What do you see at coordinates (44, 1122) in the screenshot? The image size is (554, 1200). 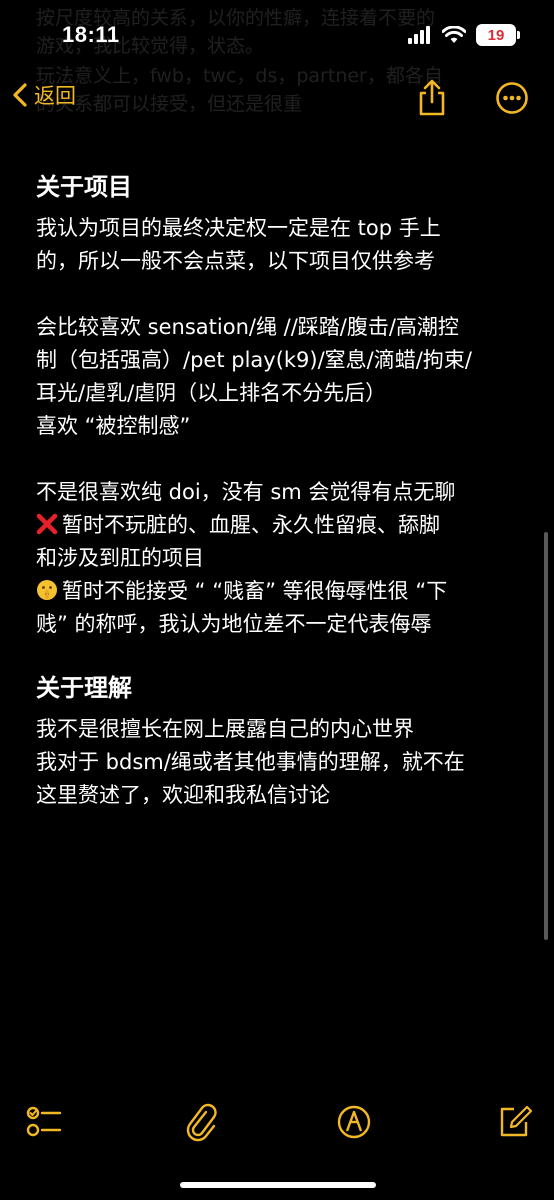 I see `checklist-icon` at bounding box center [44, 1122].